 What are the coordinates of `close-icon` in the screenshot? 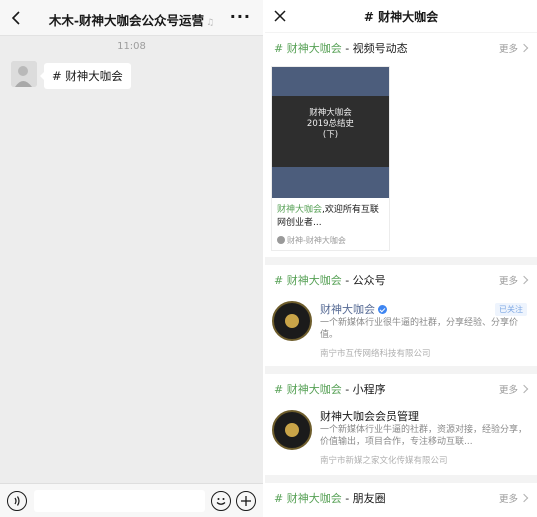 It's located at (280, 16).